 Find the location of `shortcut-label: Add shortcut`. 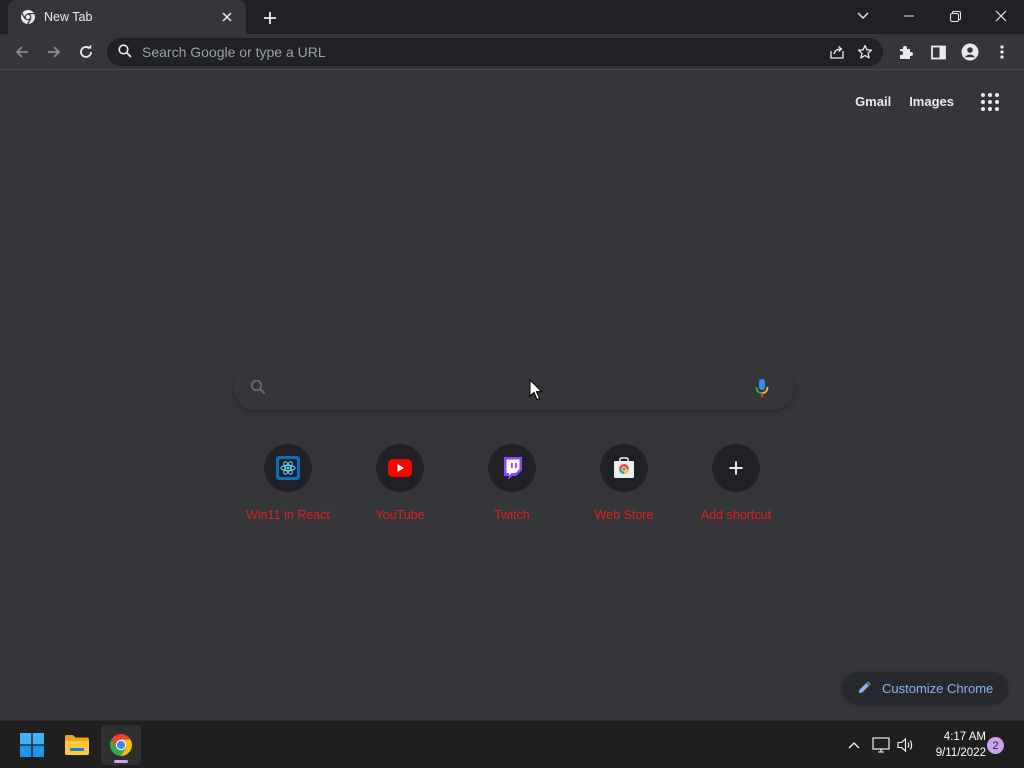

shortcut-label: Add shortcut is located at coordinates (736, 515).